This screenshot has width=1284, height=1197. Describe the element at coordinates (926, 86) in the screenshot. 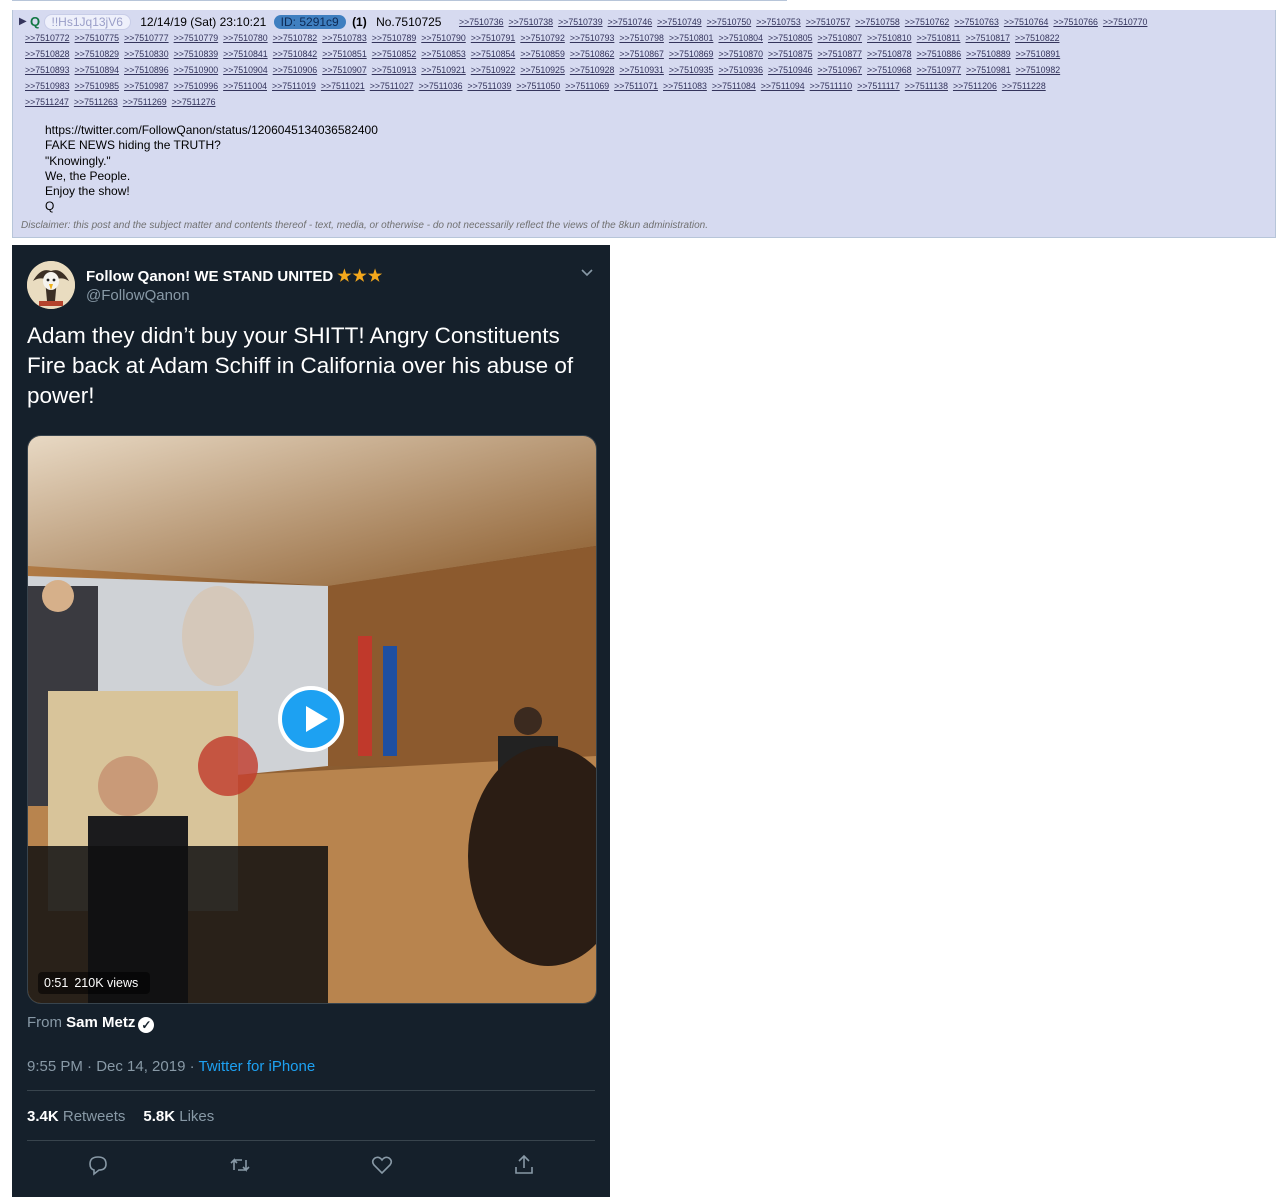

I see `backlink: >>7511138` at that location.